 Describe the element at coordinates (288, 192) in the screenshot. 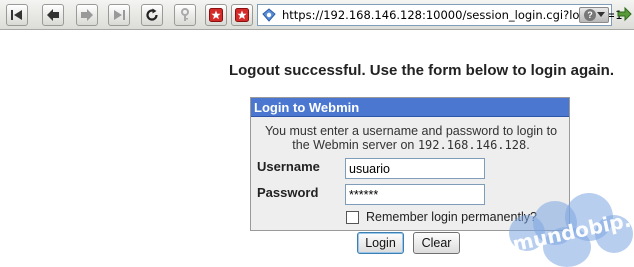

I see `password-label: Password` at that location.